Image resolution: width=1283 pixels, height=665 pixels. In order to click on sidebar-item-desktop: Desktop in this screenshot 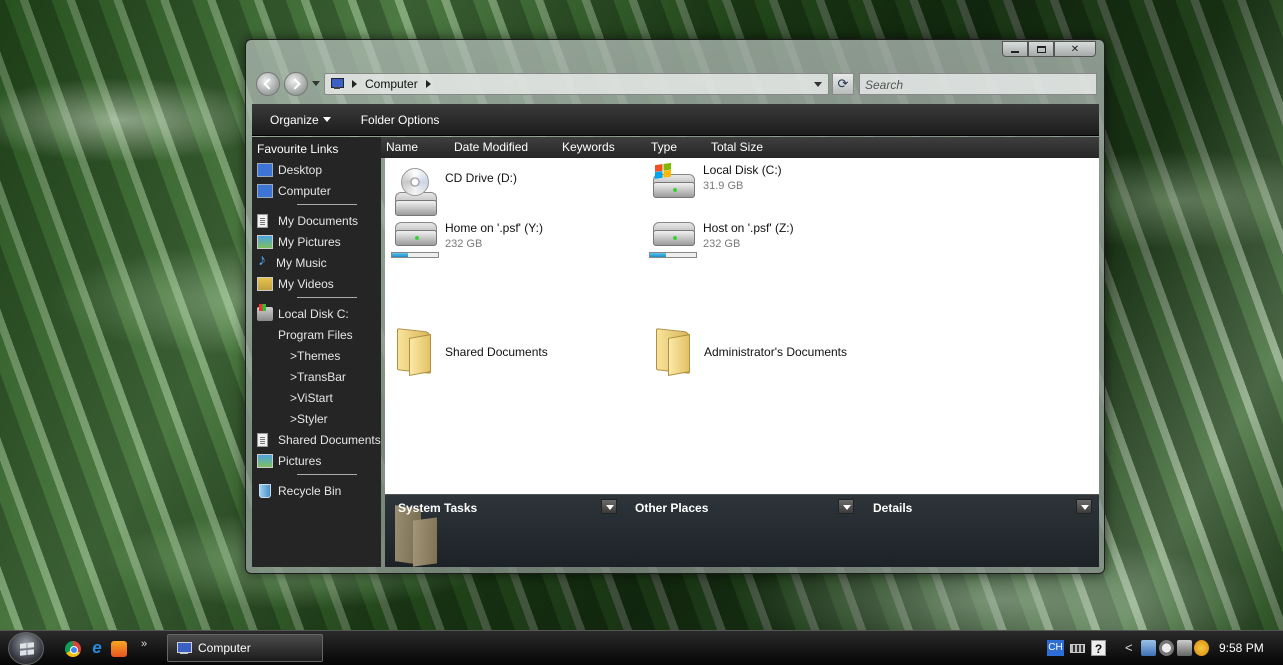, I will do `click(316, 169)`.